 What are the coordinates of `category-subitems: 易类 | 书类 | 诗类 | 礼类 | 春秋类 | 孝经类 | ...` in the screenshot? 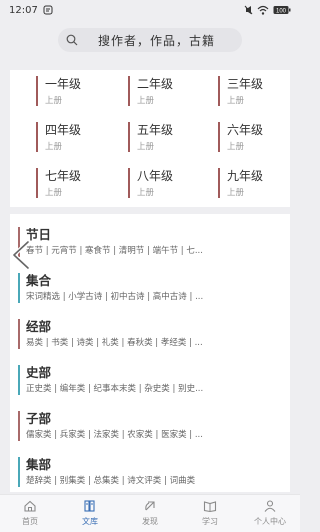 It's located at (114, 343).